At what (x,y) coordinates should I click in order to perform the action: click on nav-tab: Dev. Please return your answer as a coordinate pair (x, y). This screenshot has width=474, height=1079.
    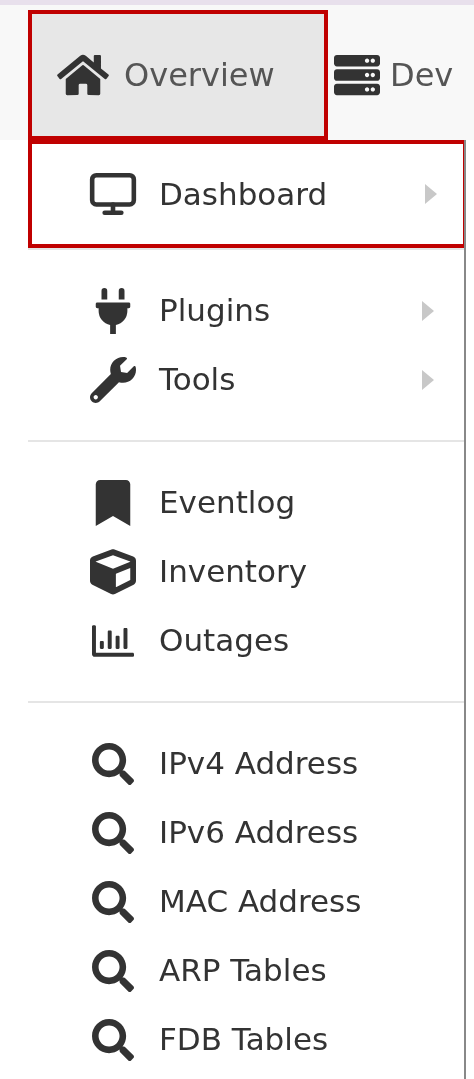
    Looking at the image, I should click on (391, 75).